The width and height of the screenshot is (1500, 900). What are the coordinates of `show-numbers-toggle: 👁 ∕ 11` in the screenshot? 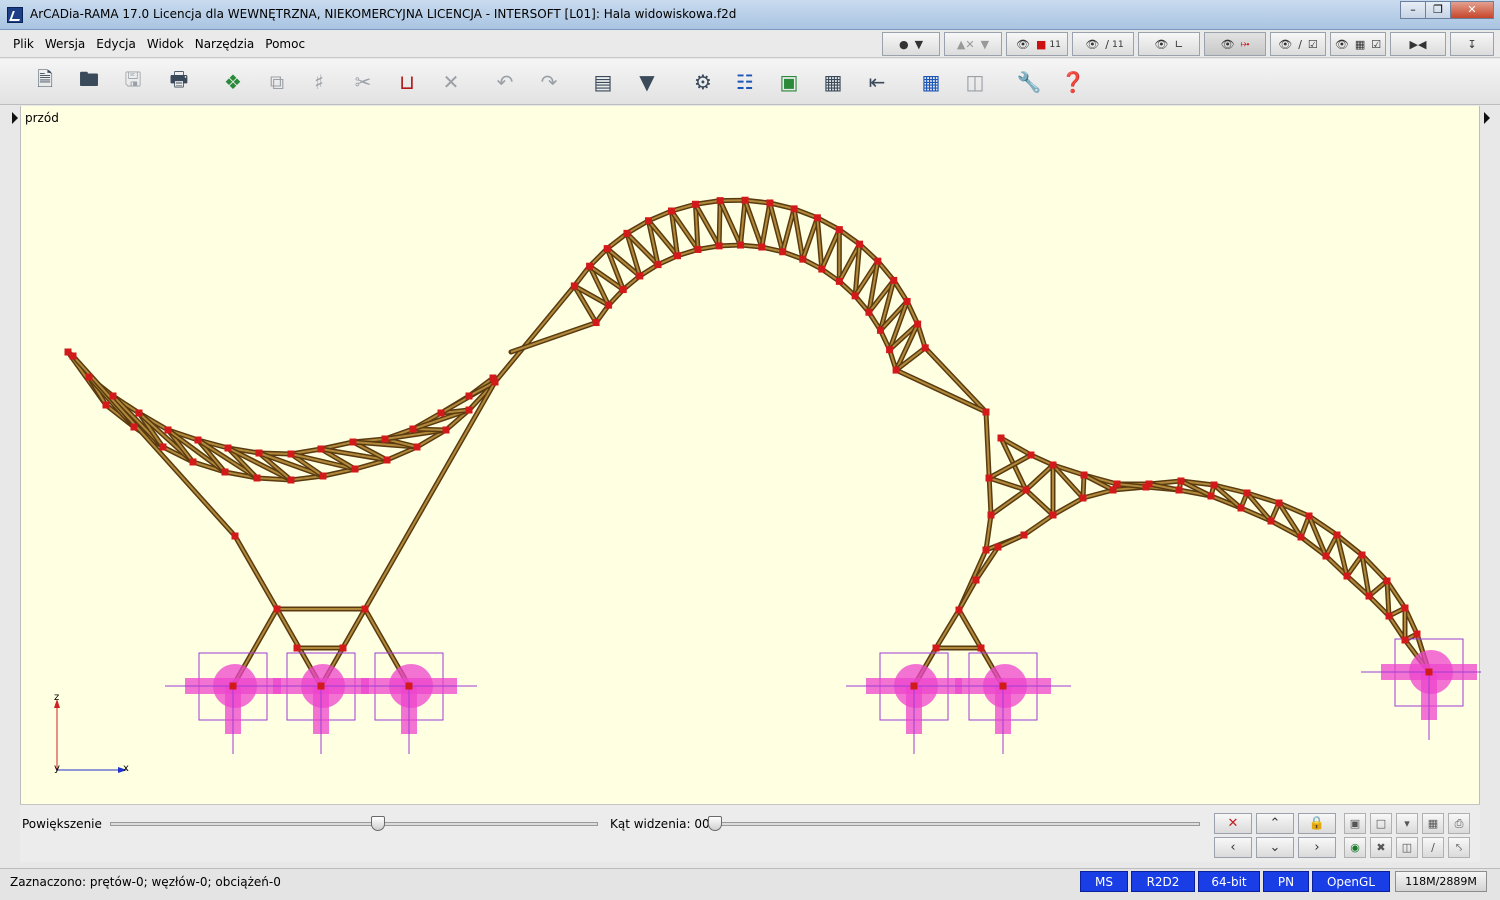 It's located at (1103, 44).